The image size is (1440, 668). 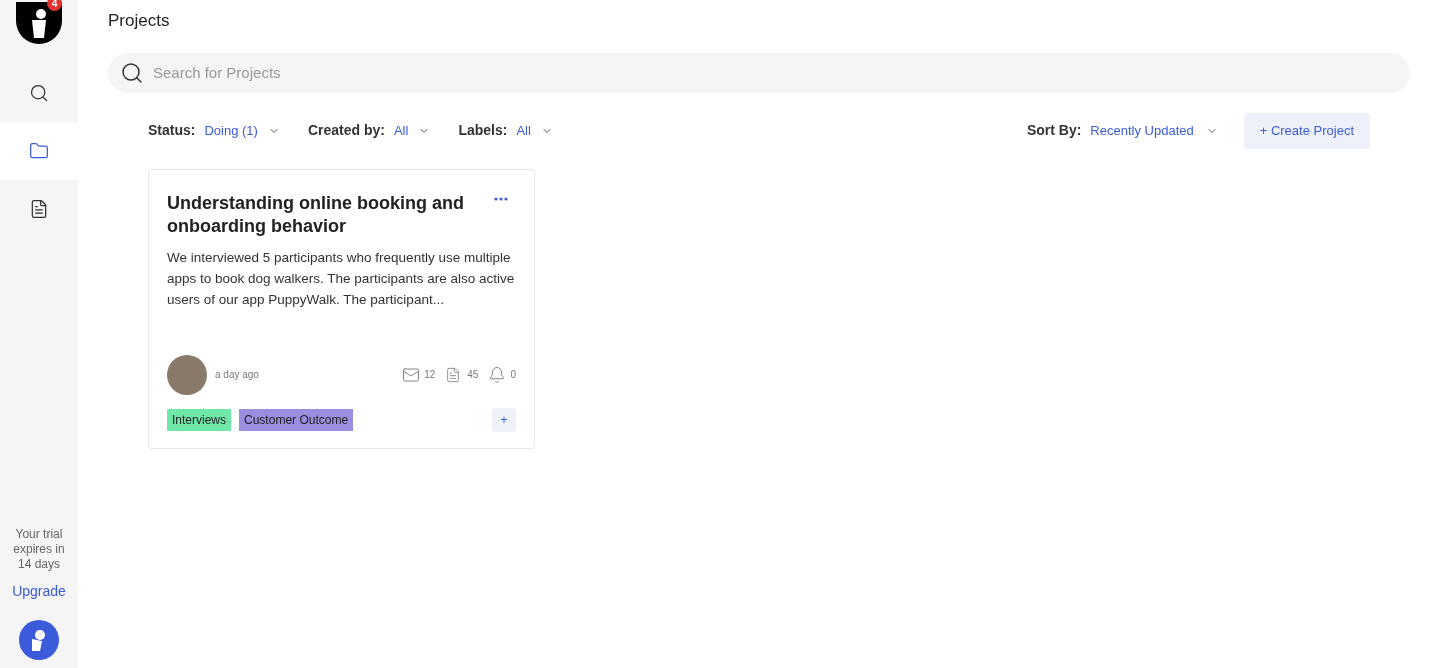 What do you see at coordinates (242, 130) in the screenshot?
I see `filter-dropdown: Doing (1)` at bounding box center [242, 130].